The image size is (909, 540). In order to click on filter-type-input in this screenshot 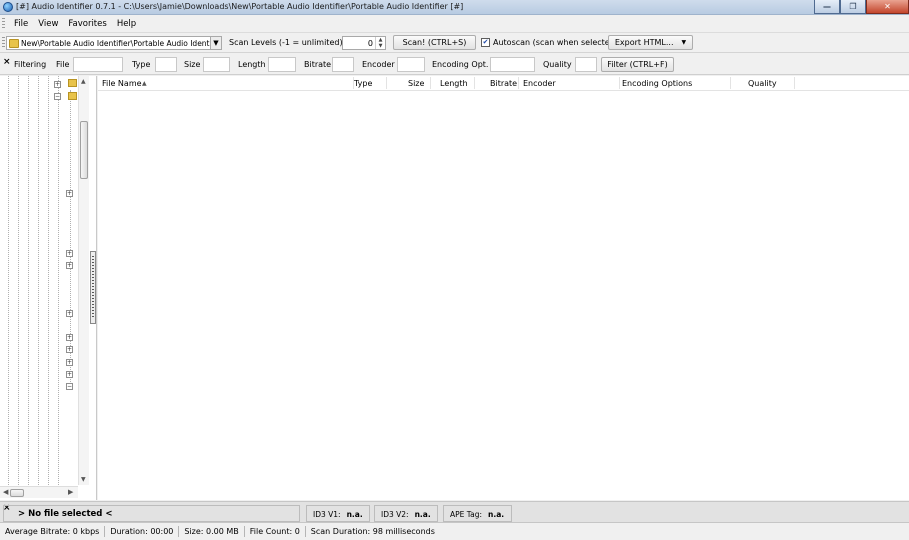, I will do `click(166, 64)`.